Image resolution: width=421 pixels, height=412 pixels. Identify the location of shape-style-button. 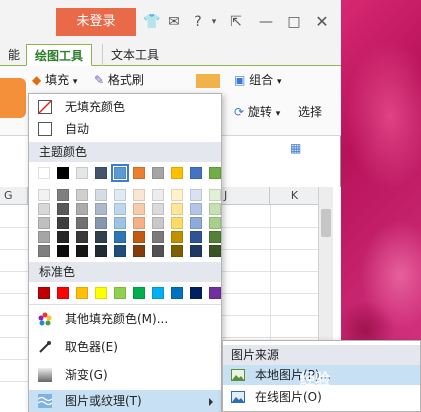
(13, 98).